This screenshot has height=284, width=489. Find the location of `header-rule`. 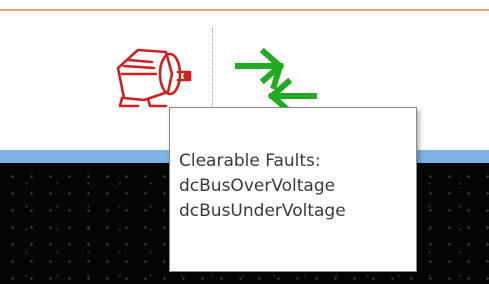

header-rule is located at coordinates (244, 10).